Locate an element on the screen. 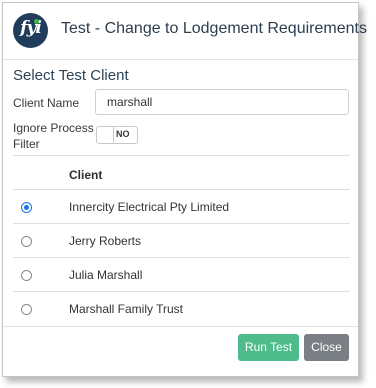 Image resolution: width=376 pixels, height=388 pixels. run-test-button: Run Test is located at coordinates (268, 347).